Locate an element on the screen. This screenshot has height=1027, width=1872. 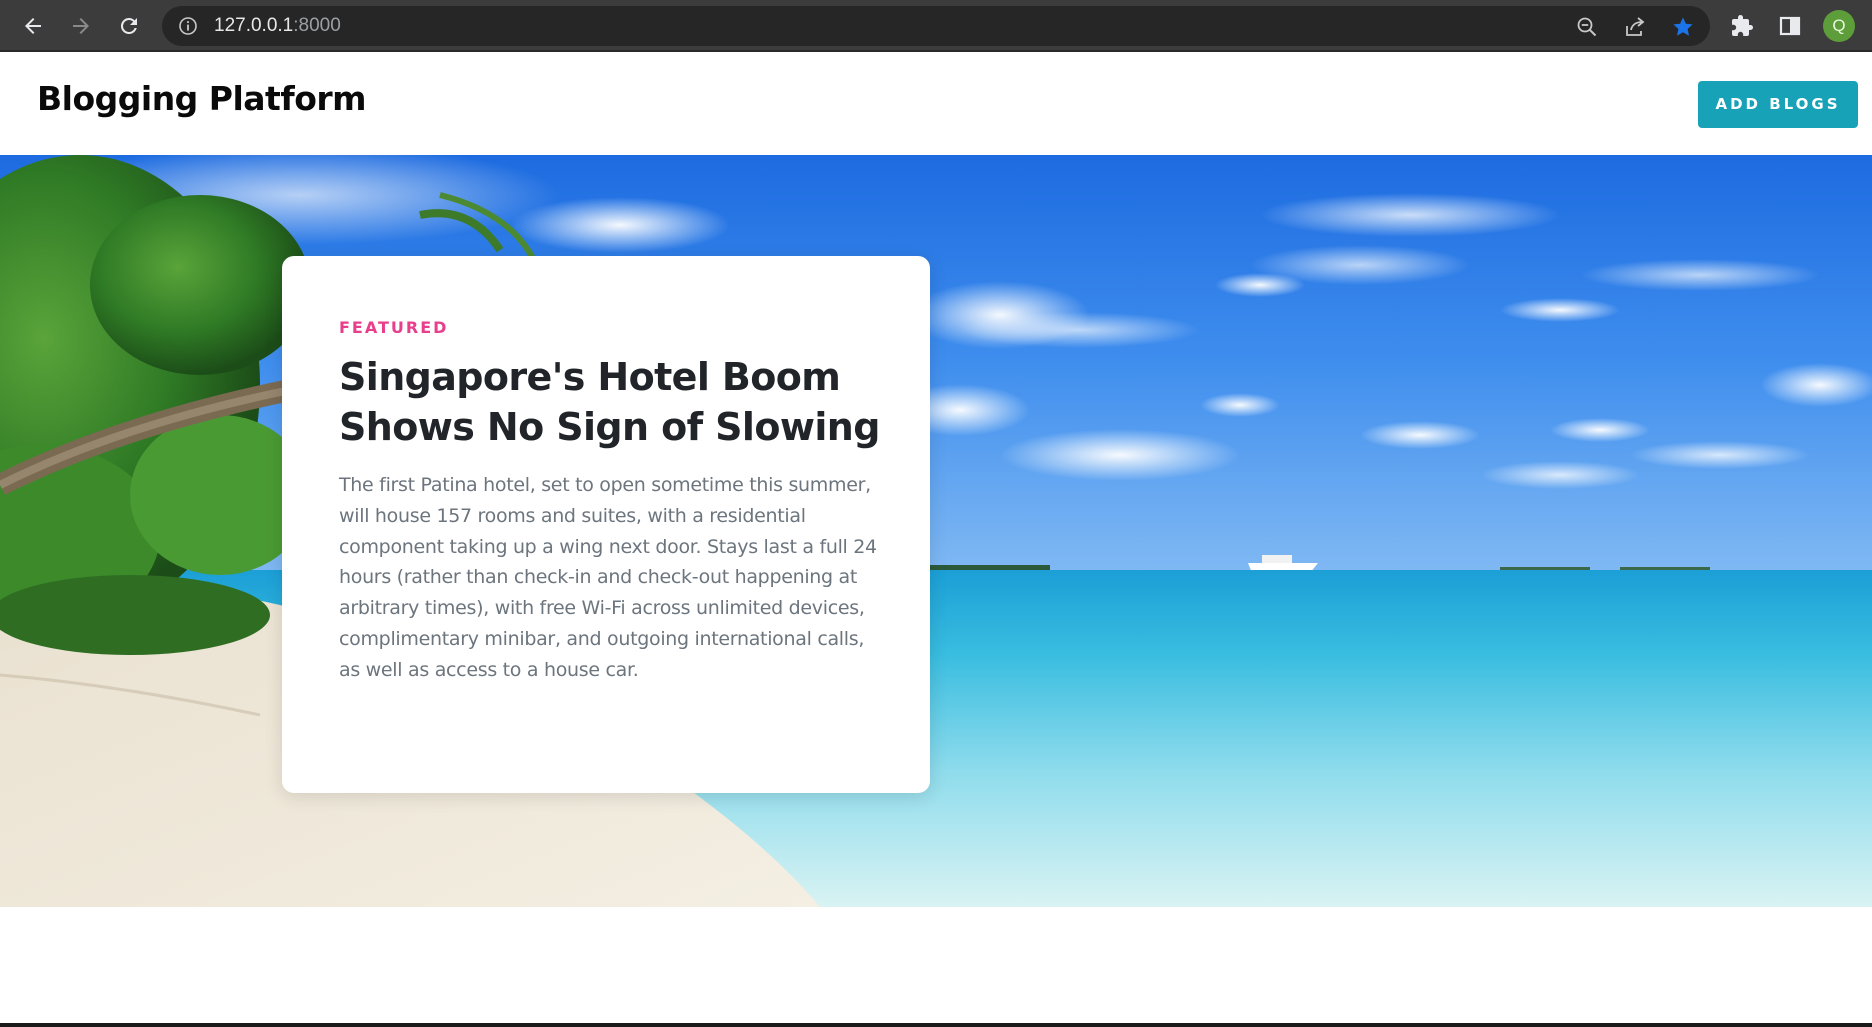
site-title: Blogging Platform is located at coordinates (202, 99).